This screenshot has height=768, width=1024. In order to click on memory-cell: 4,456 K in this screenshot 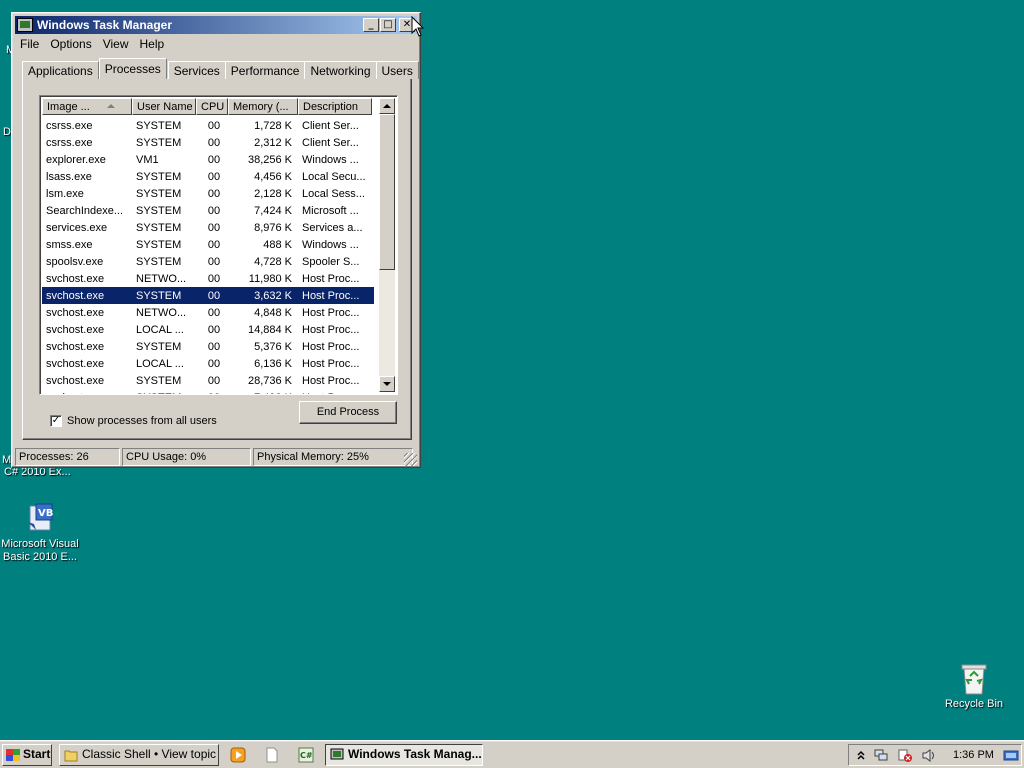, I will do `click(273, 176)`.